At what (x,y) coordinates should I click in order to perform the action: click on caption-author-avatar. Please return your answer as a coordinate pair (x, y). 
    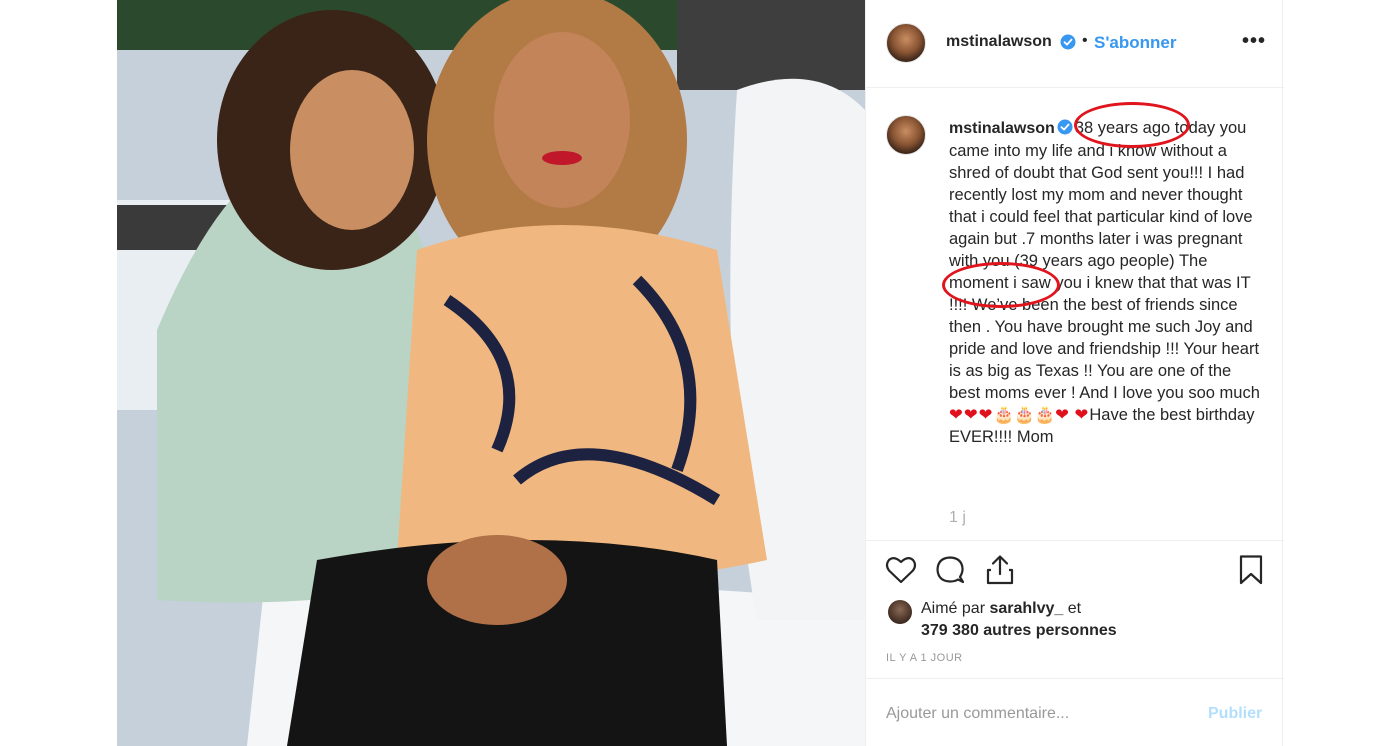
    Looking at the image, I should click on (906, 135).